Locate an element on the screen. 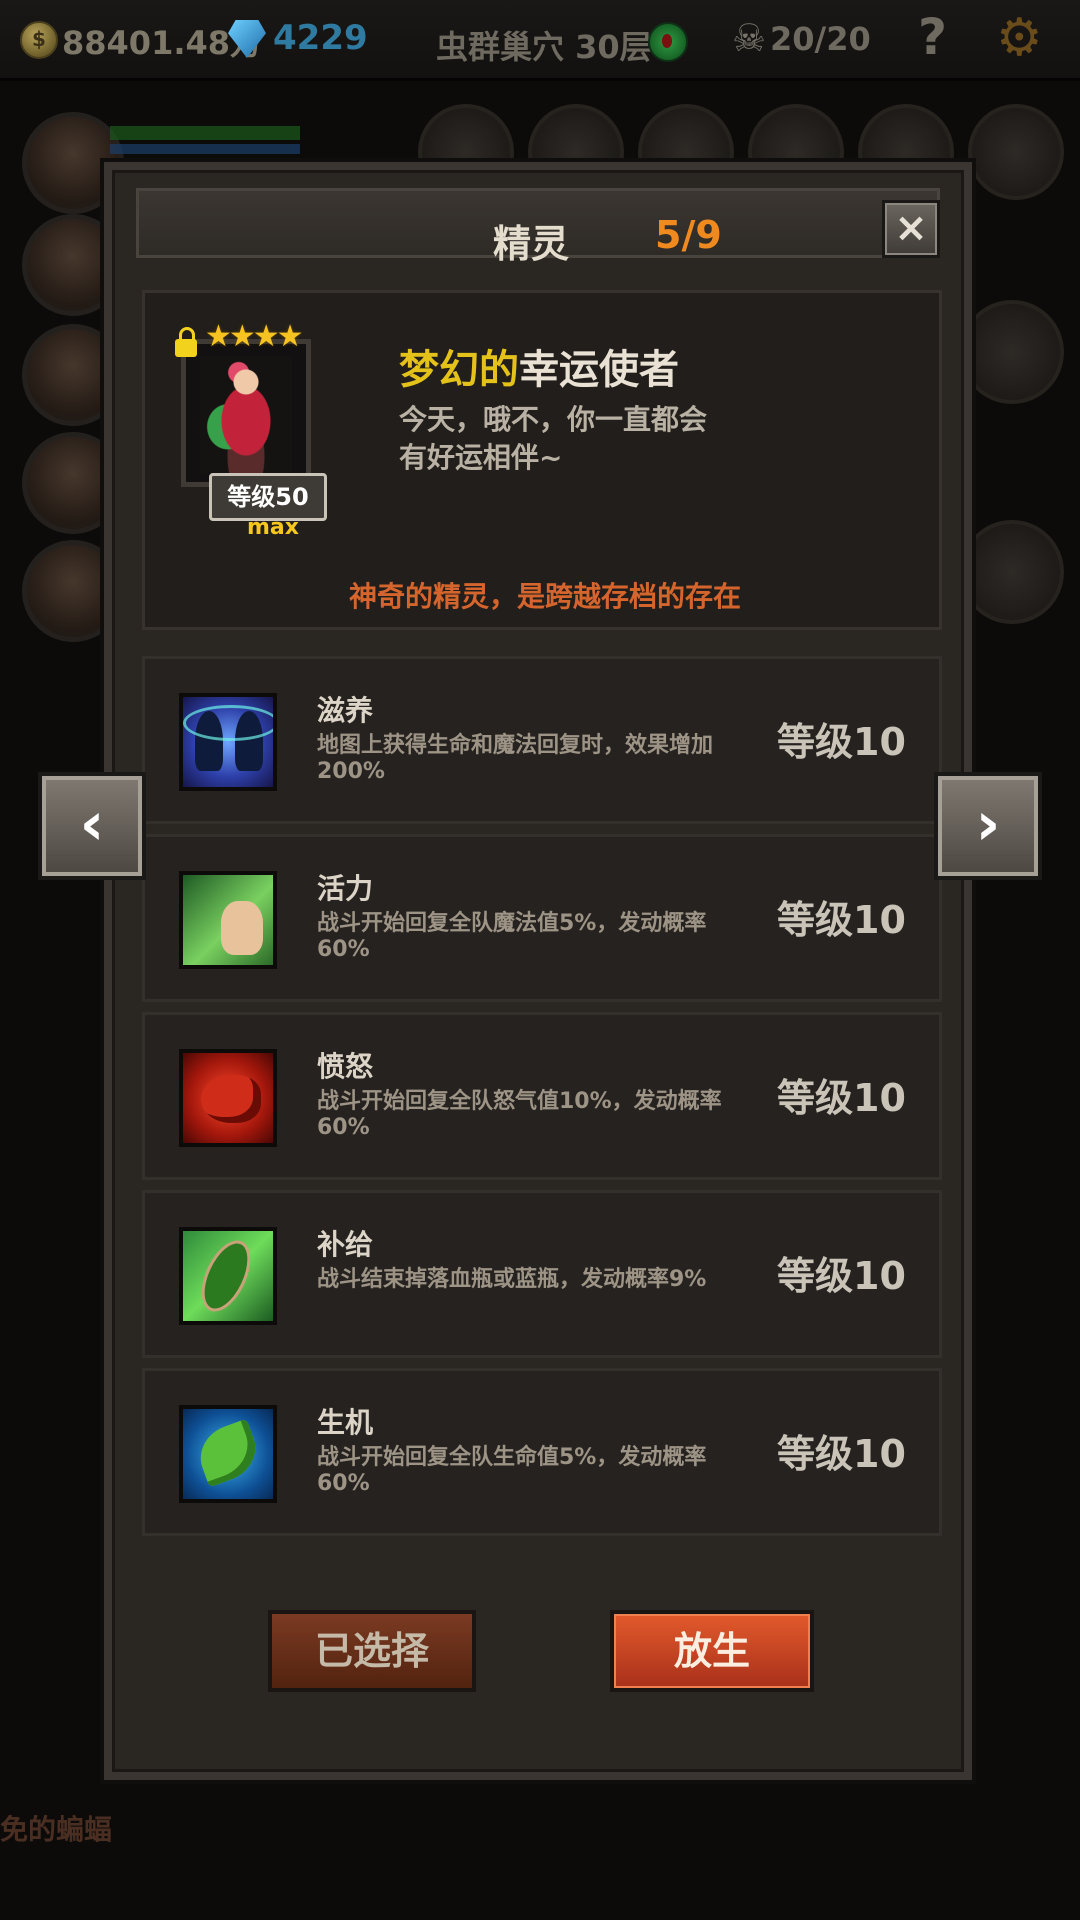 This screenshot has width=1080, height=1920. leaf-icon is located at coordinates (228, 1454).